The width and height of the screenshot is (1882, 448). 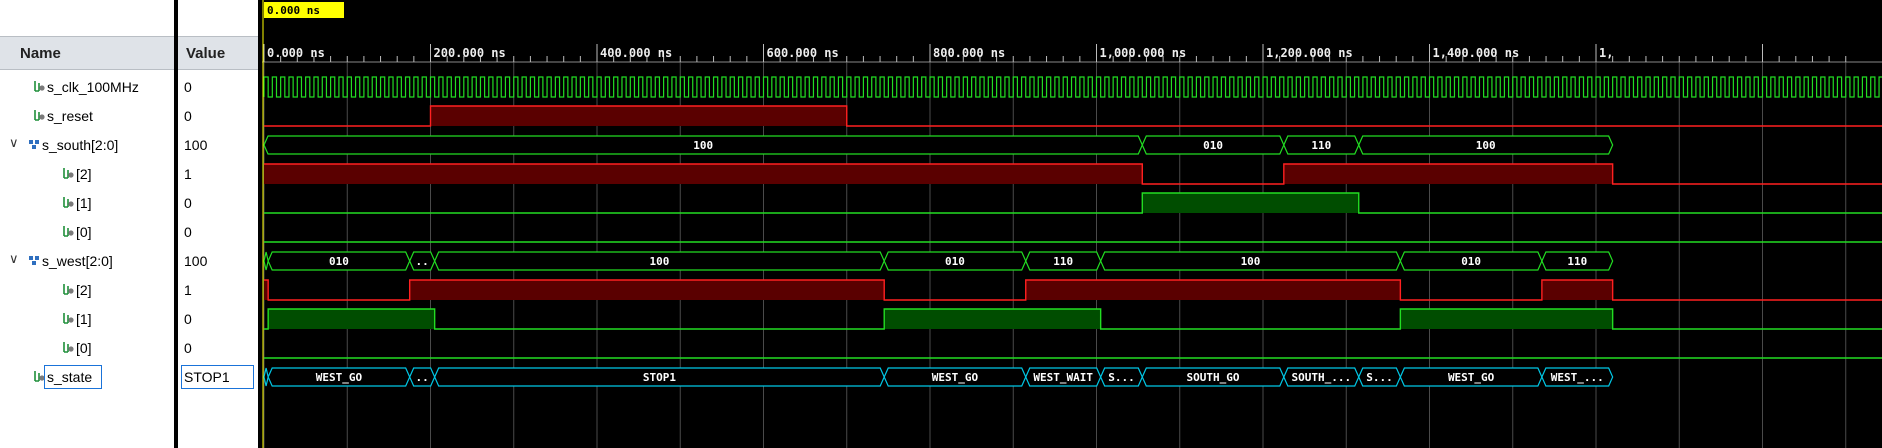 I want to click on ruler-tick-label: 200.000 ns, so click(x=470, y=53).